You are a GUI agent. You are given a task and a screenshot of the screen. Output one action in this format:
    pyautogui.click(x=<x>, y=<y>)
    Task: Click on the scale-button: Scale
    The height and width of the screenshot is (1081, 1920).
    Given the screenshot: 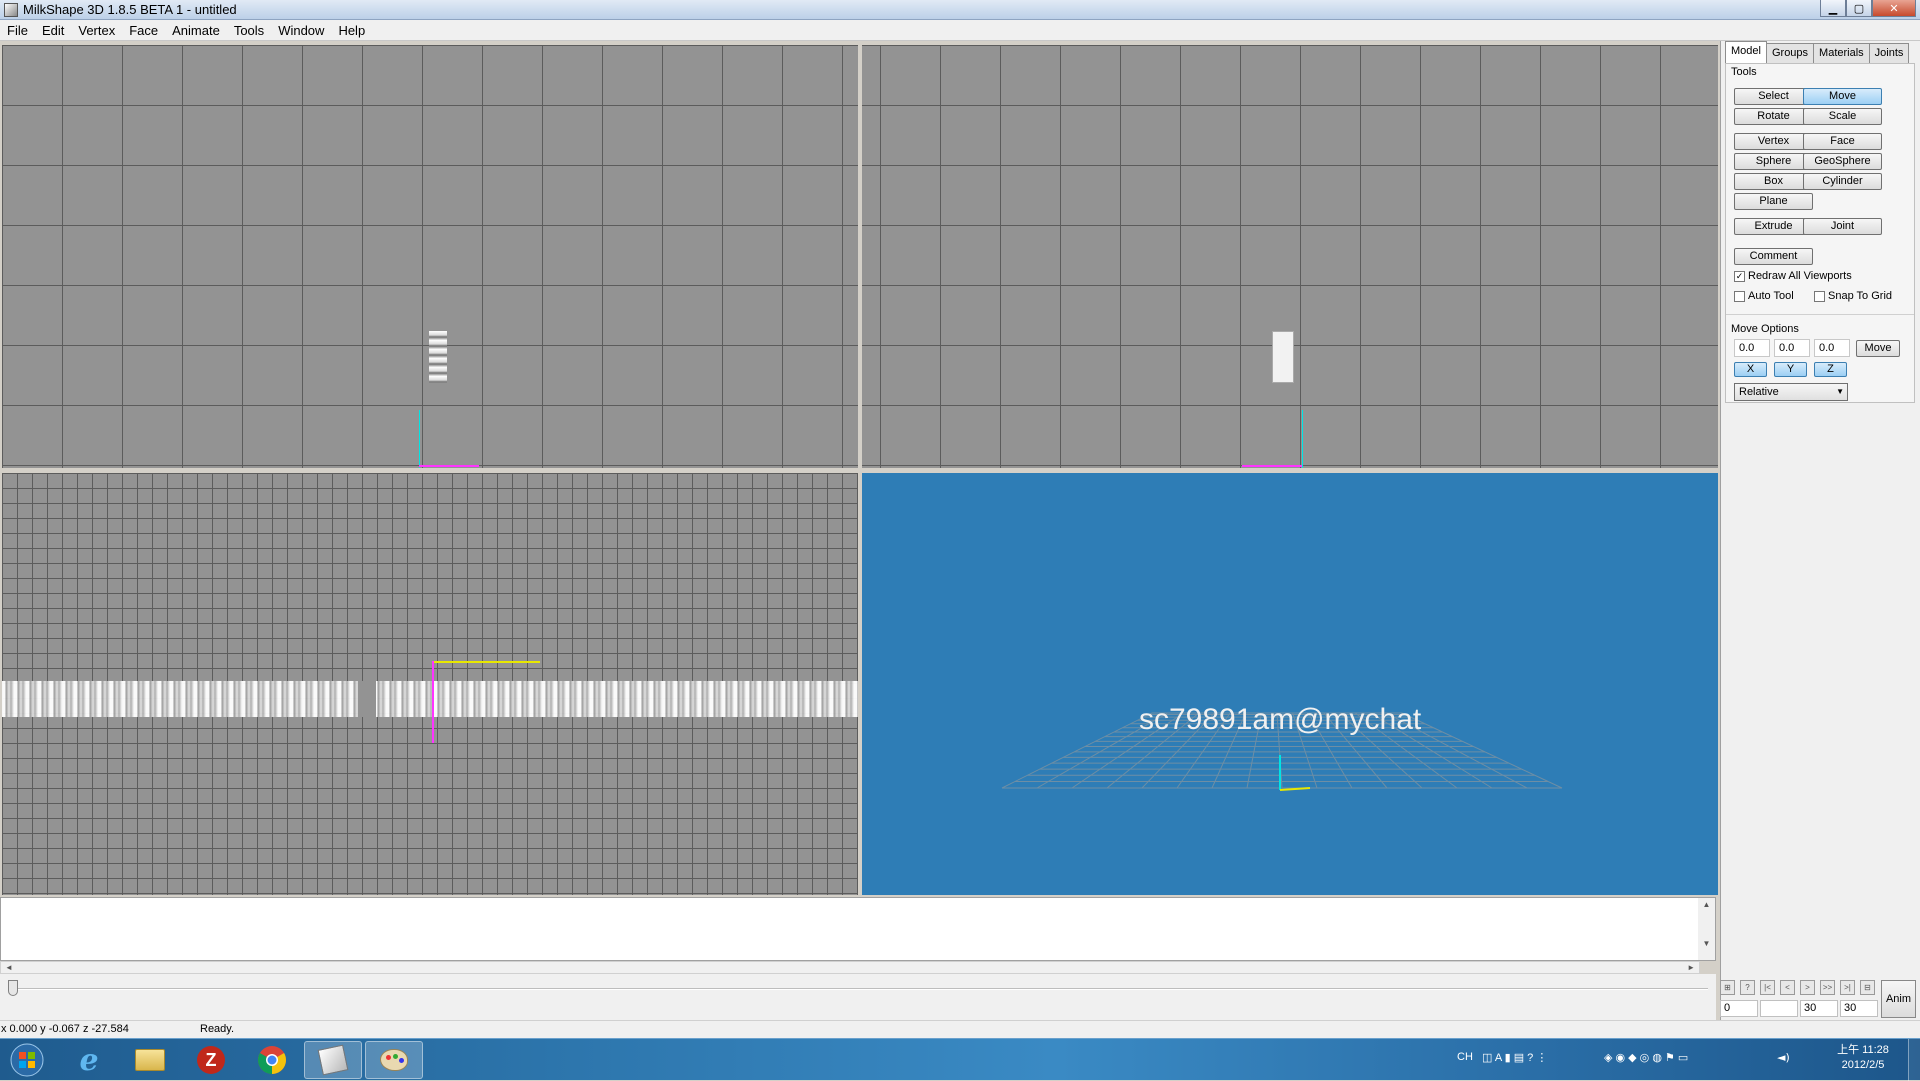 What is the action you would take?
    pyautogui.click(x=1842, y=116)
    